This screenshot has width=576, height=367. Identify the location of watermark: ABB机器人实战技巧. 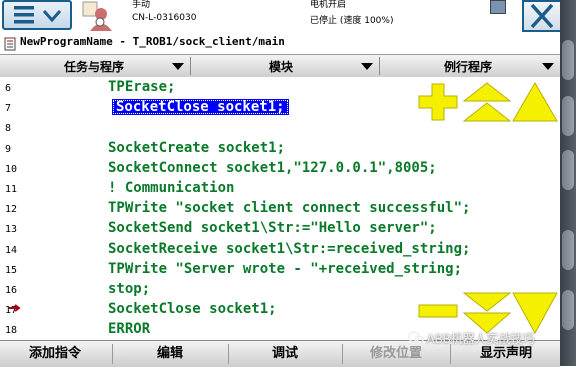
(471, 338).